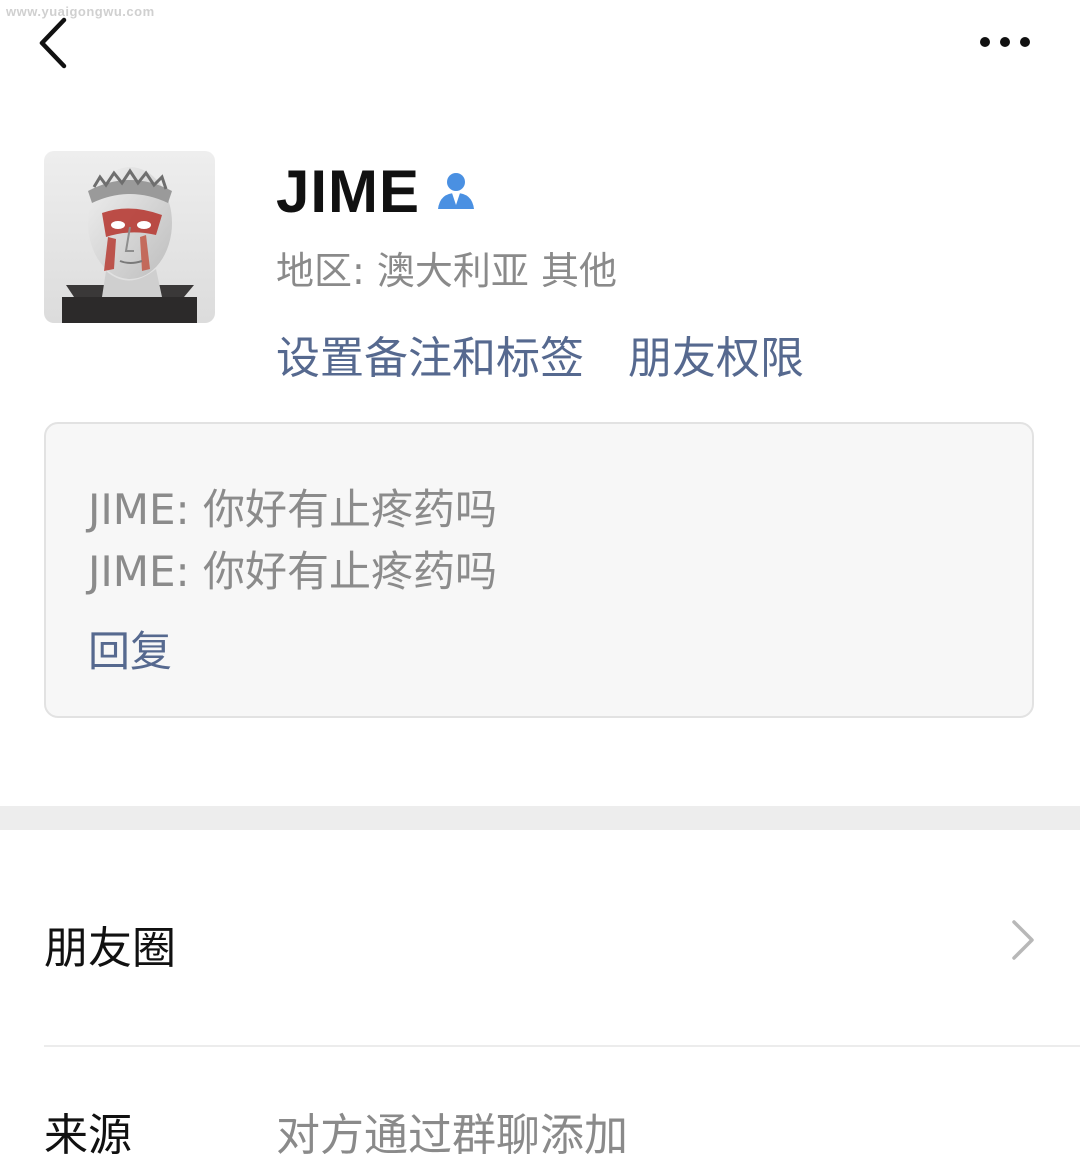 The height and width of the screenshot is (1163, 1080). I want to click on reply-link: 回复, so click(130, 648).